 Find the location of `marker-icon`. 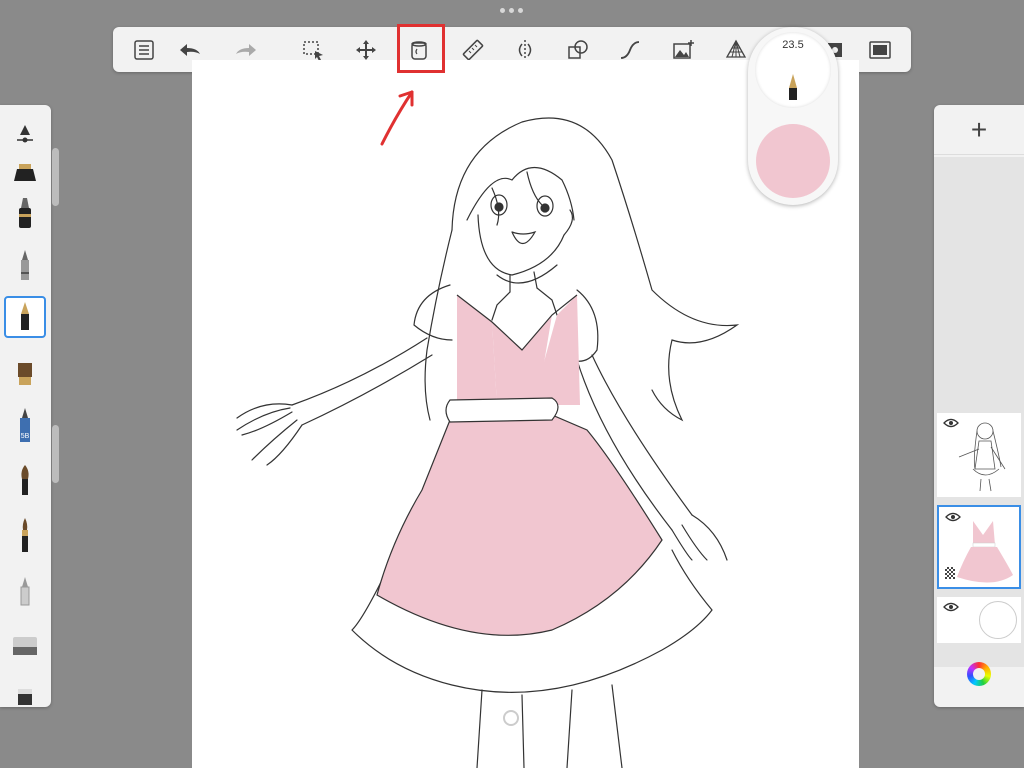

marker-icon is located at coordinates (25, 174).